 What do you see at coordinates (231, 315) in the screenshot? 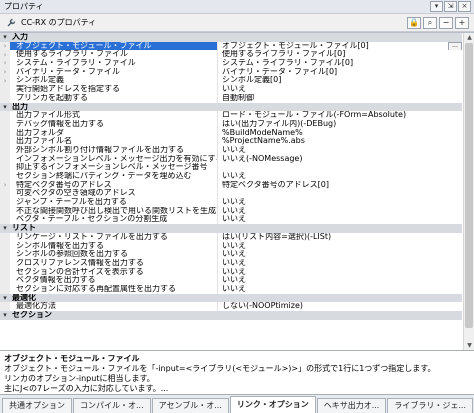
I see `category-row: ▾ セクション` at bounding box center [231, 315].